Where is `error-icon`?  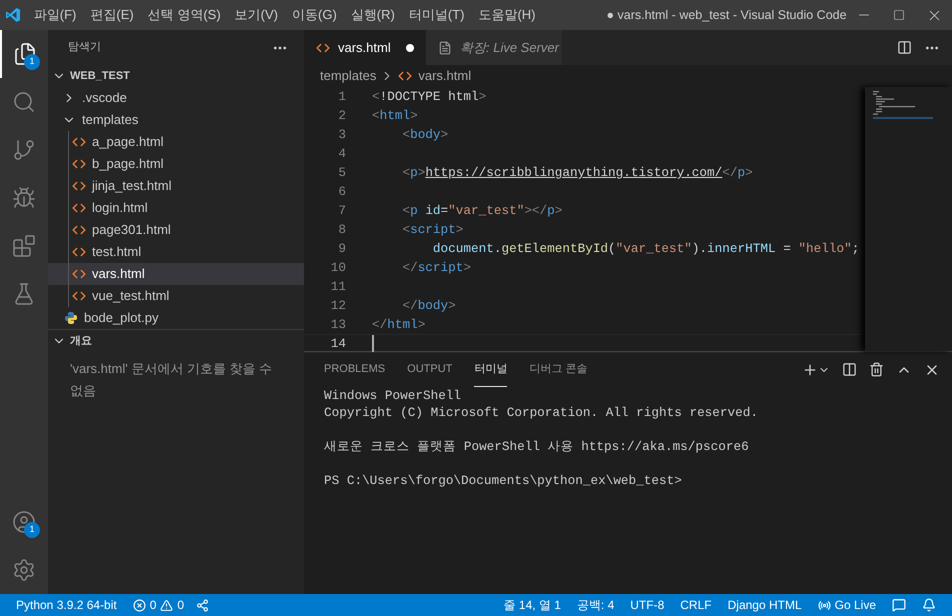 error-icon is located at coordinates (139, 605).